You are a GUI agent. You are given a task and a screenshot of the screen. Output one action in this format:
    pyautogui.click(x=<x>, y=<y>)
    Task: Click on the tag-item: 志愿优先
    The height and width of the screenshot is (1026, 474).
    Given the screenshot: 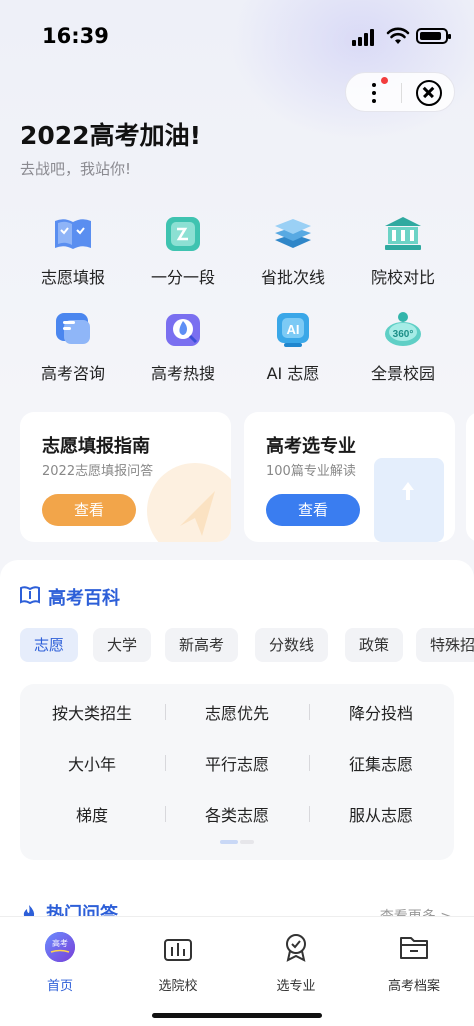 What is the action you would take?
    pyautogui.click(x=237, y=712)
    